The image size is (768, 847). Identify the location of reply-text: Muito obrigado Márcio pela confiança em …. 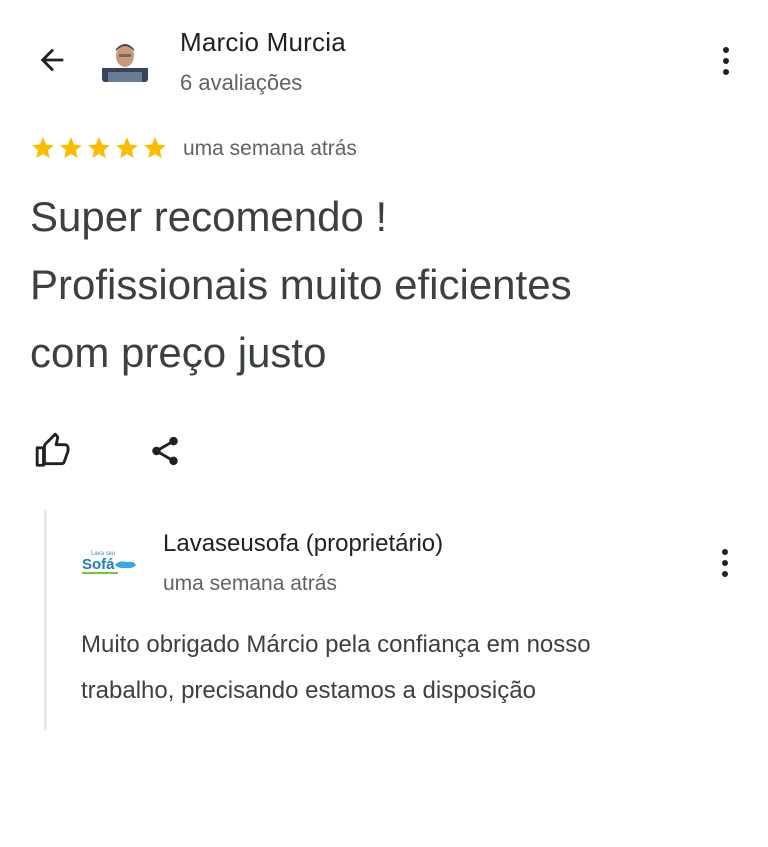
(406, 668).